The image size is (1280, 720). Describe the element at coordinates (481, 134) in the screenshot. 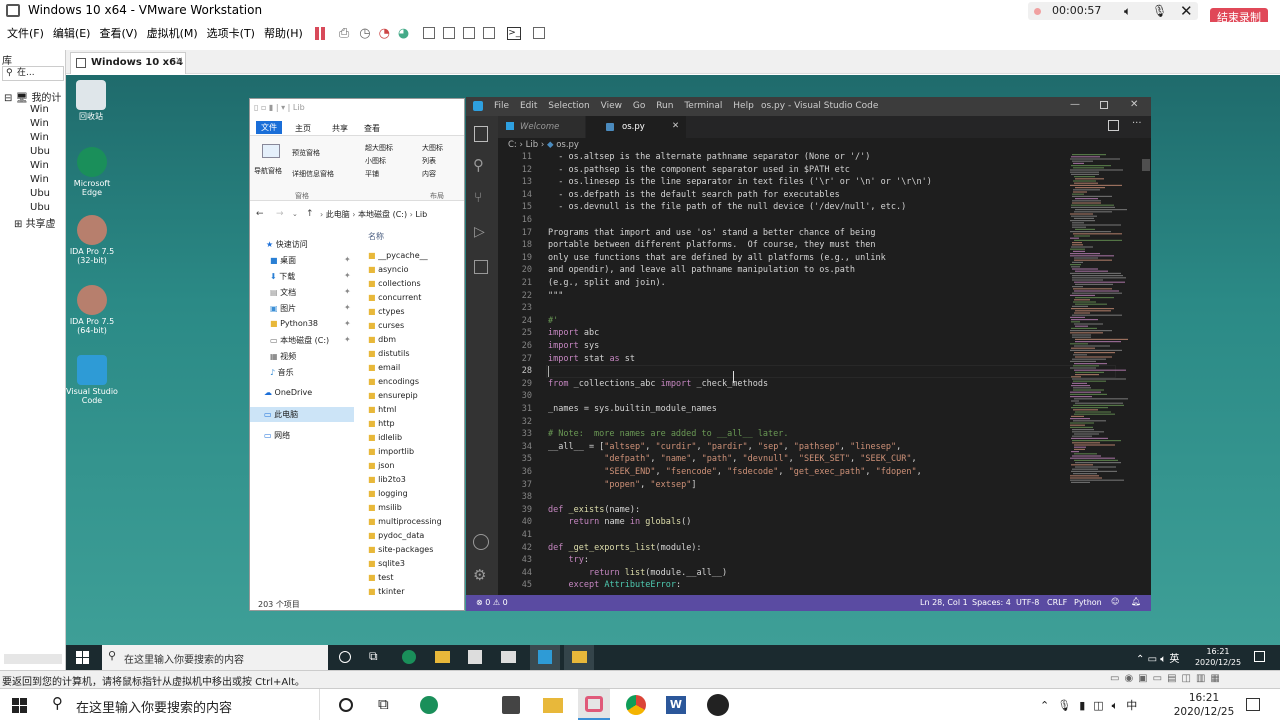

I see `explorer-icon` at that location.